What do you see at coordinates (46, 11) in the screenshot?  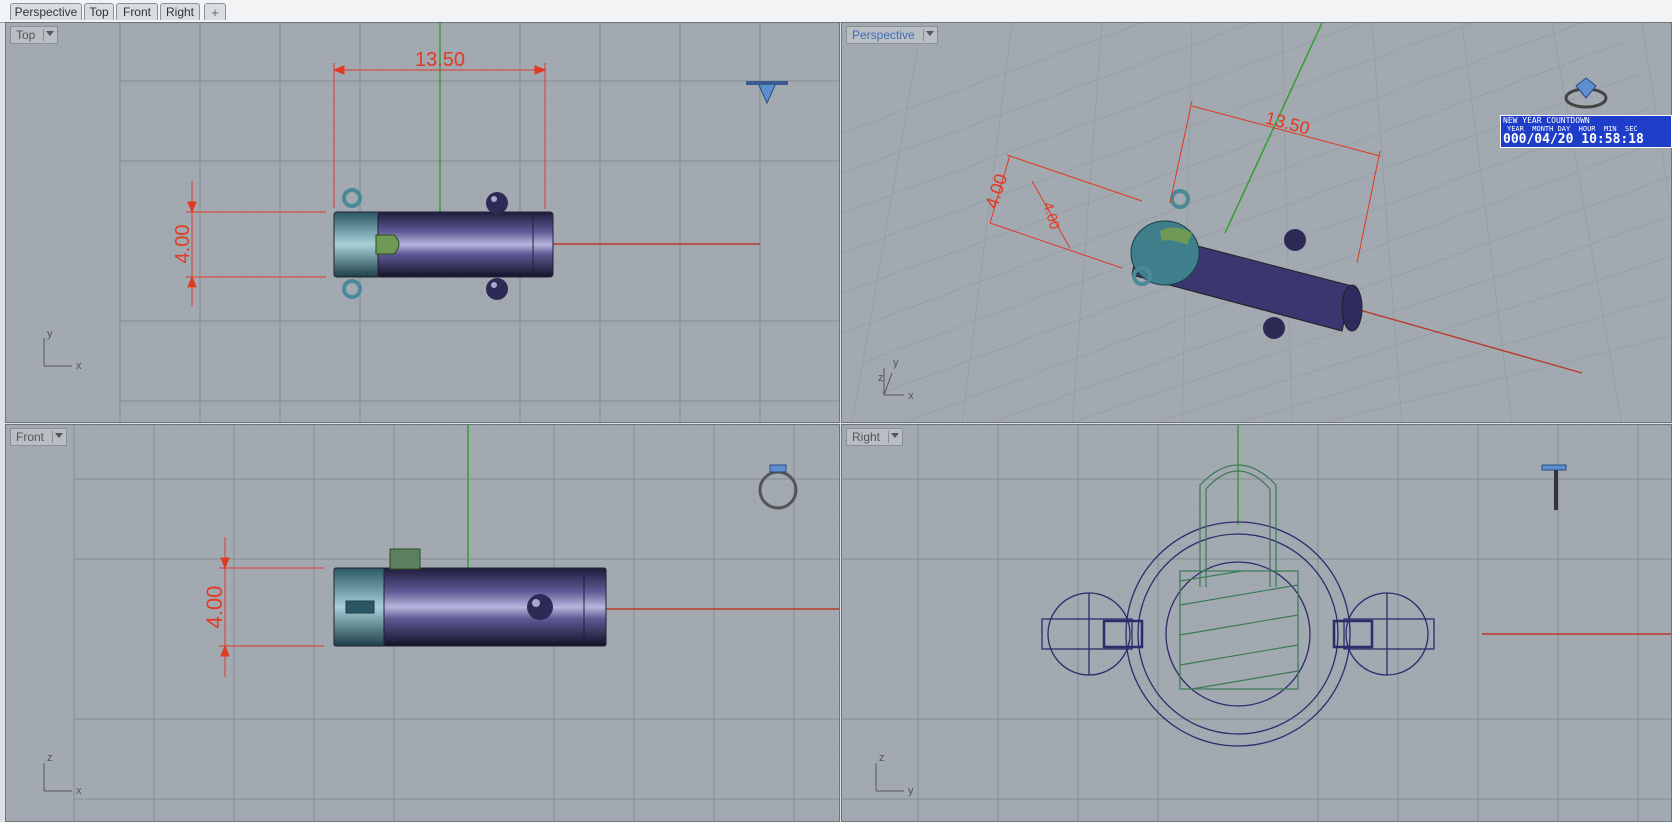 I see `tab-perspective: Perspective` at bounding box center [46, 11].